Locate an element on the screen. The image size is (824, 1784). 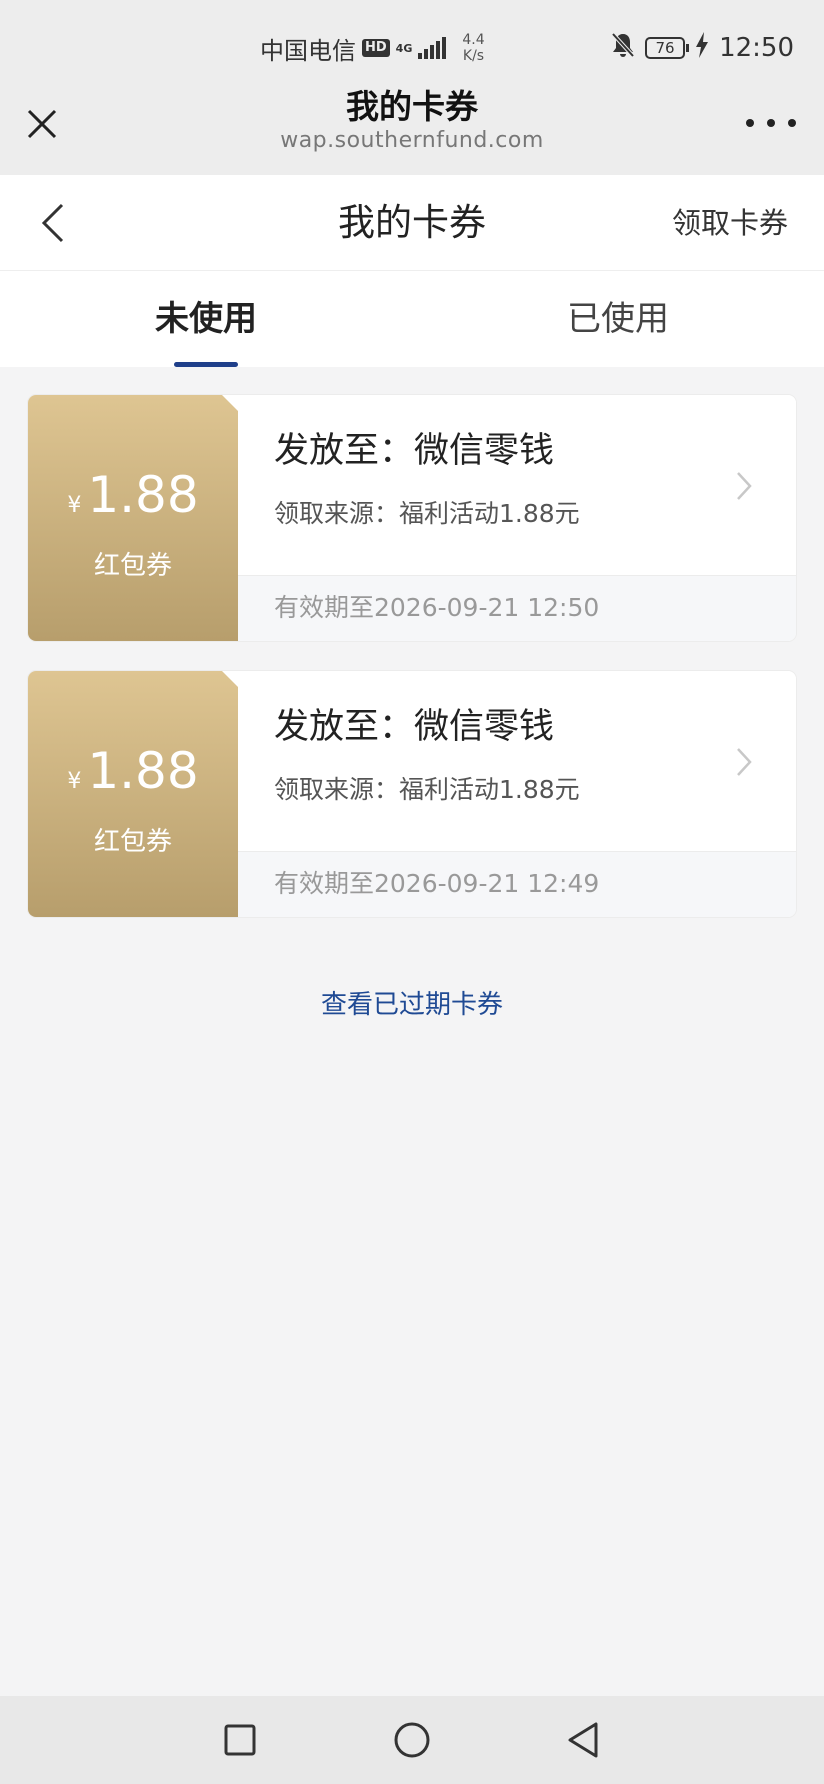
expired-coupons-row: 查看已过期卡券 is located at coordinates (412, 1005).